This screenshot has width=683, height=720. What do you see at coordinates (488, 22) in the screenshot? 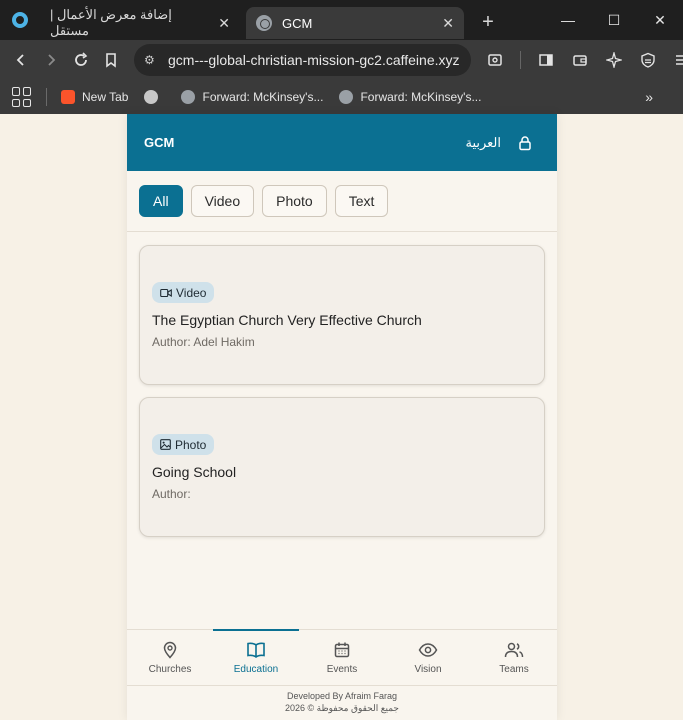
I see `new-tab-button: +` at bounding box center [488, 22].